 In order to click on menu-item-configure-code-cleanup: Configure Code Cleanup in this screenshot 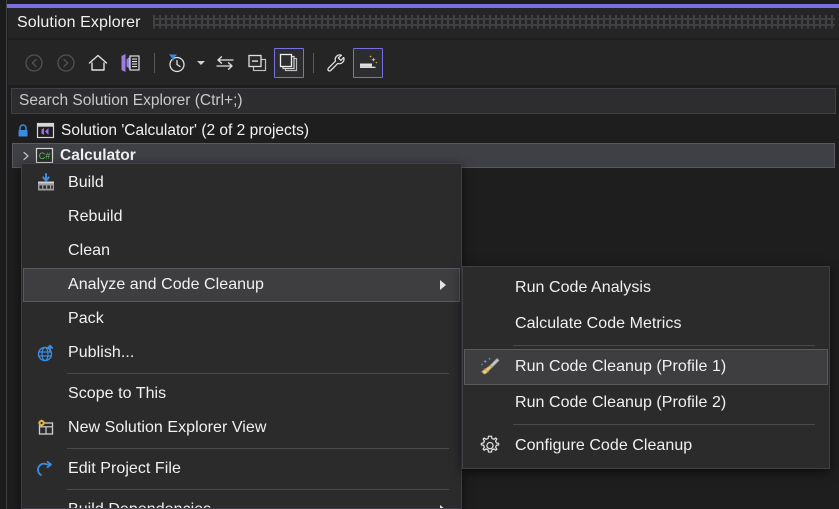, I will do `click(646, 446)`.